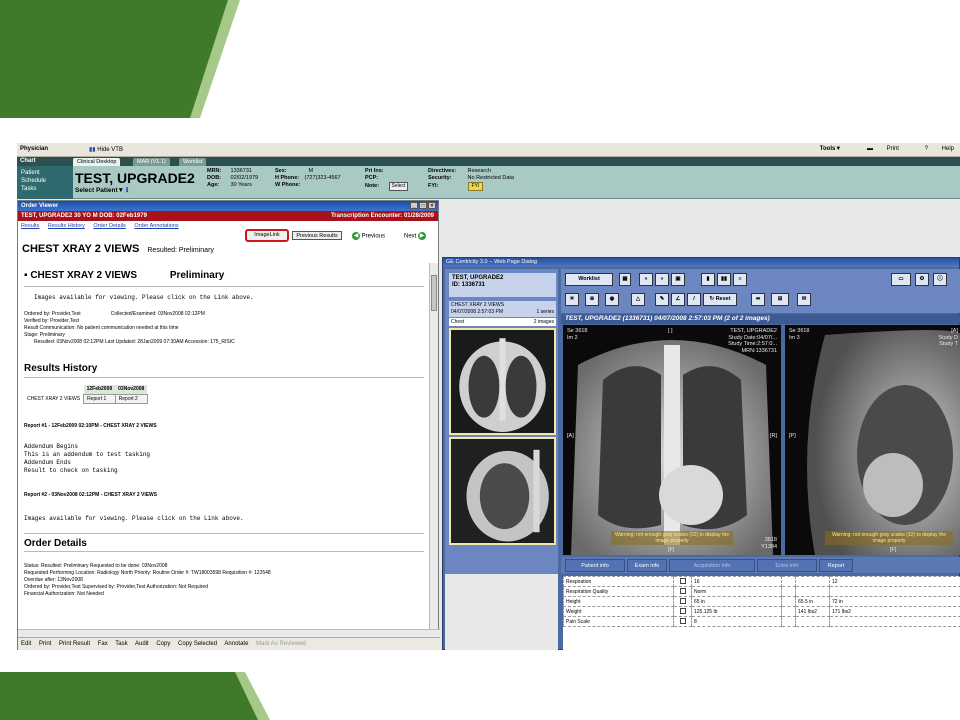 The image size is (960, 720). What do you see at coordinates (415, 236) in the screenshot?
I see `next-button: Next ▶` at bounding box center [415, 236].